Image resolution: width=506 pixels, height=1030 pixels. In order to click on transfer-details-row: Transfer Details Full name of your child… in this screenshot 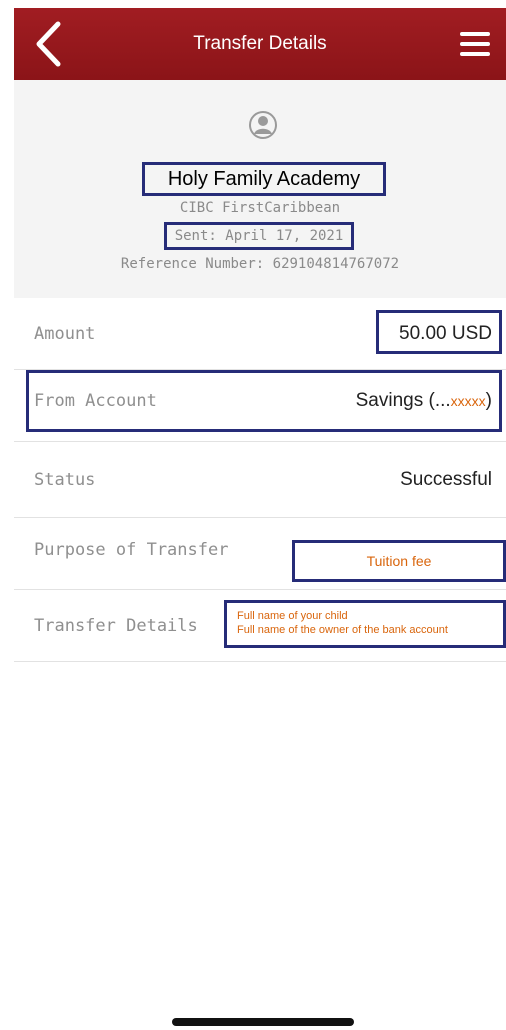, I will do `click(260, 626)`.